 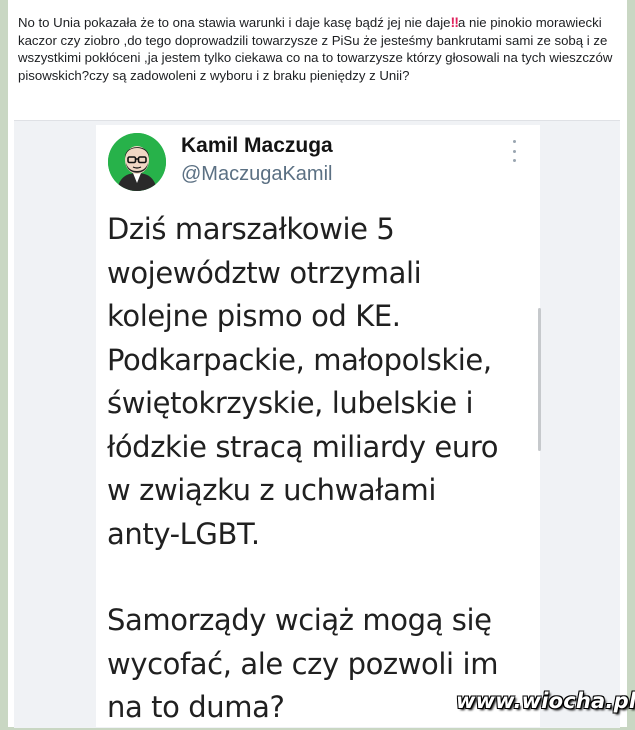 I want to click on avatar-illustration-icon, so click(x=137, y=162).